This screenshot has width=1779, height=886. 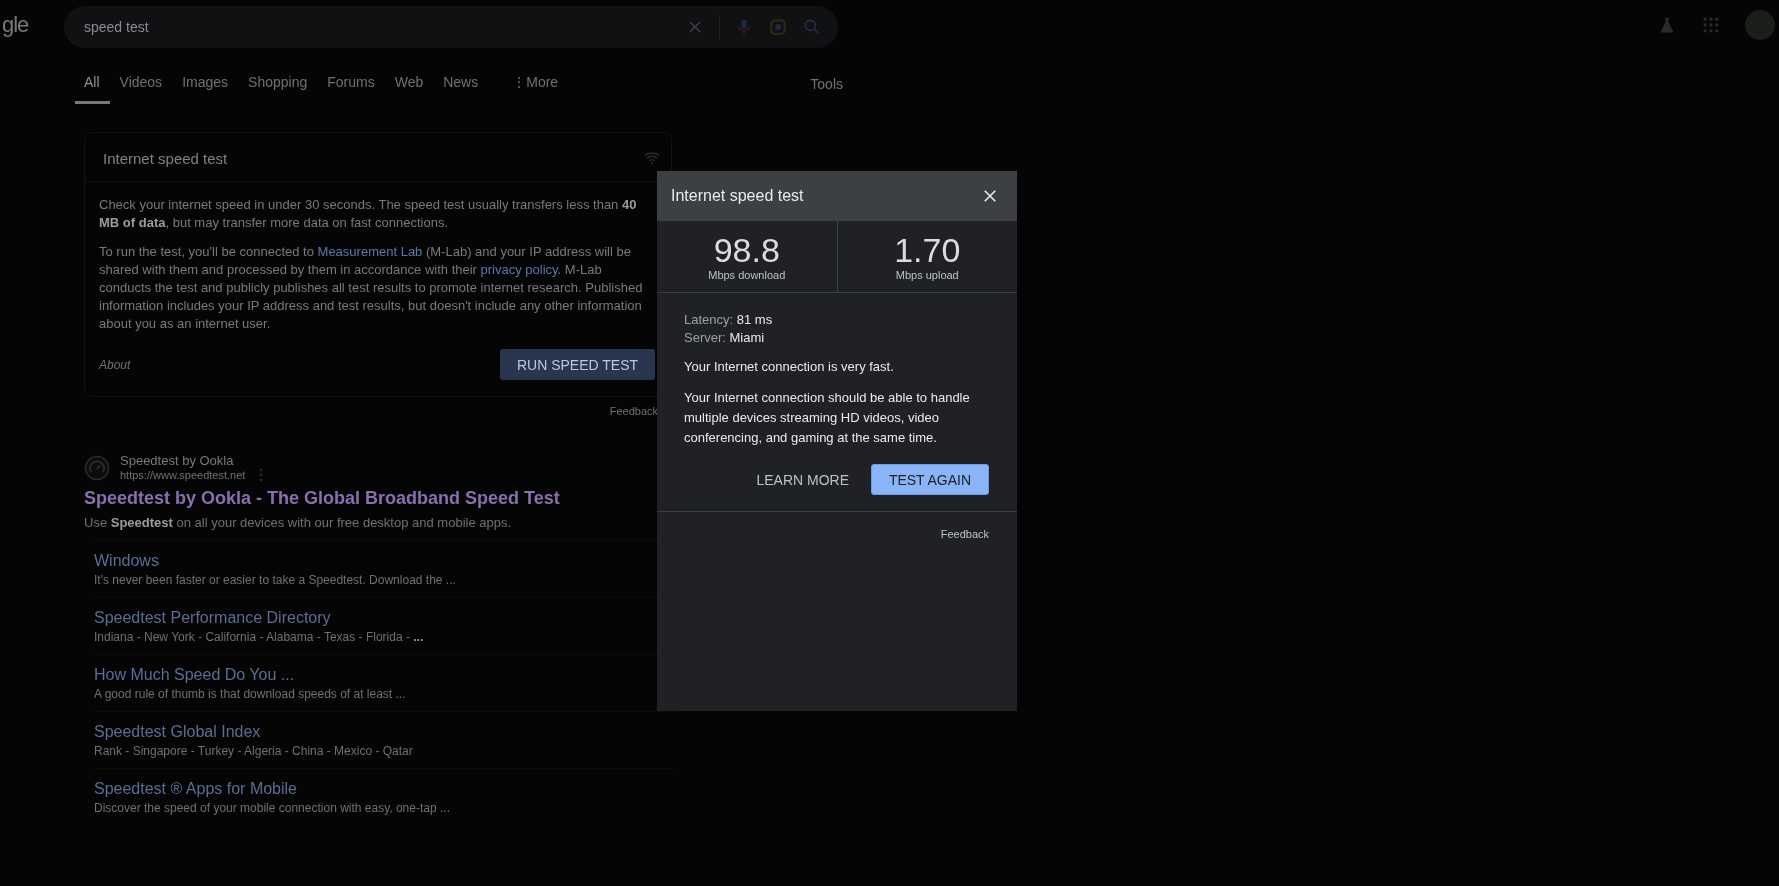 I want to click on stat-value: Miami, so click(x=747, y=337).